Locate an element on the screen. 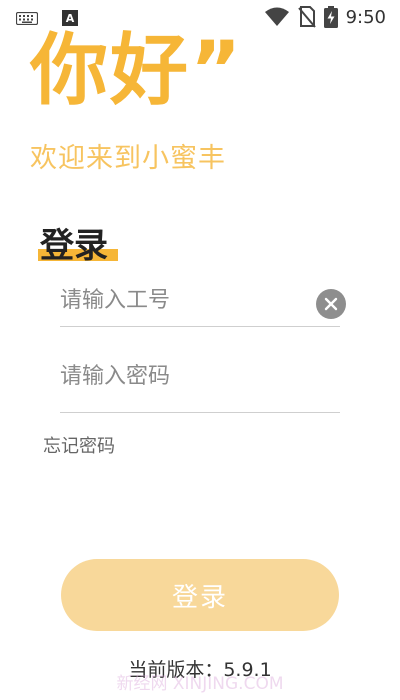  greeting-title: 你好” is located at coordinates (137, 71).